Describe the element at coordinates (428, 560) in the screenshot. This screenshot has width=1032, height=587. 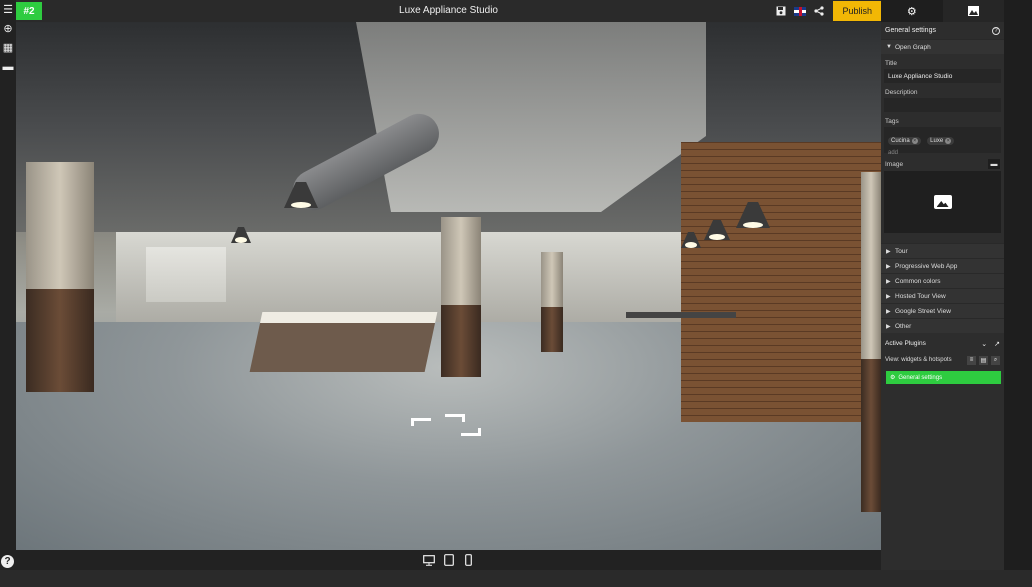
I see `desktop-icon` at that location.